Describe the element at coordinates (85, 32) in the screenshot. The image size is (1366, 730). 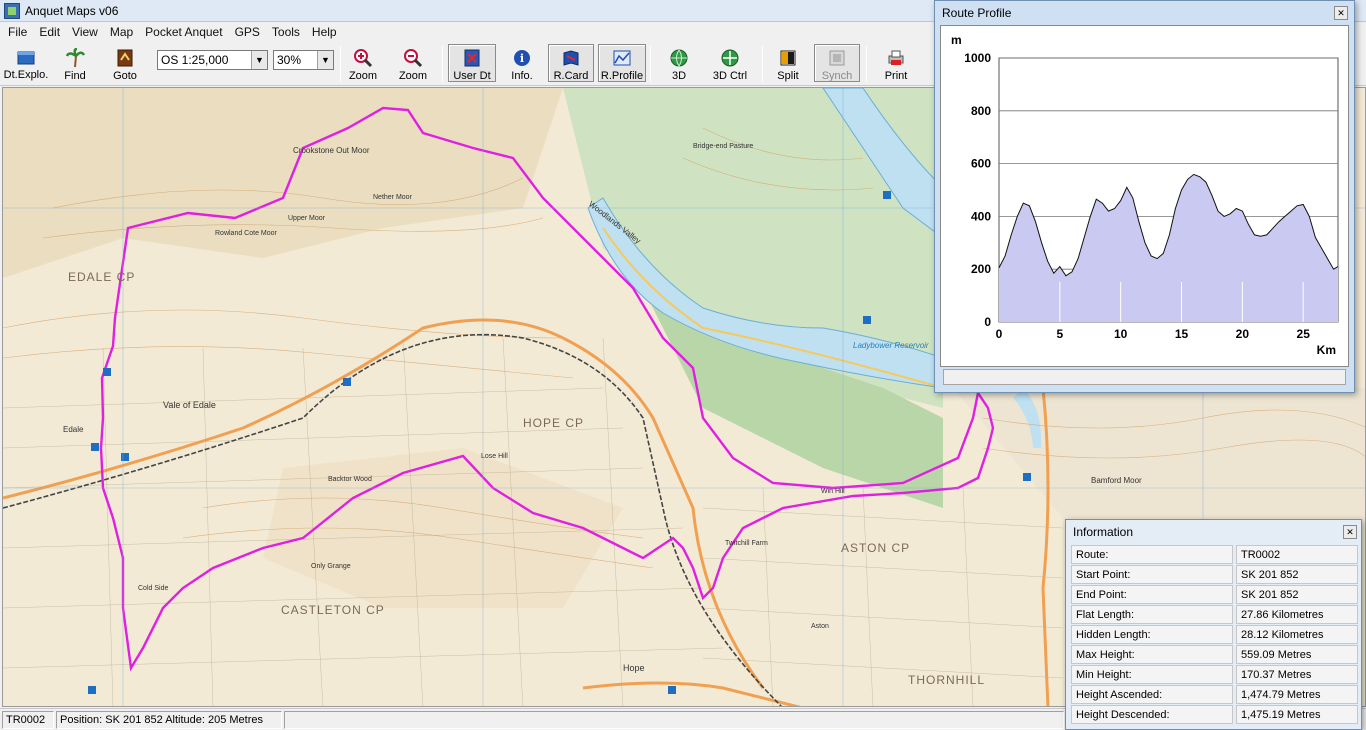
I see `menu-view: View` at that location.